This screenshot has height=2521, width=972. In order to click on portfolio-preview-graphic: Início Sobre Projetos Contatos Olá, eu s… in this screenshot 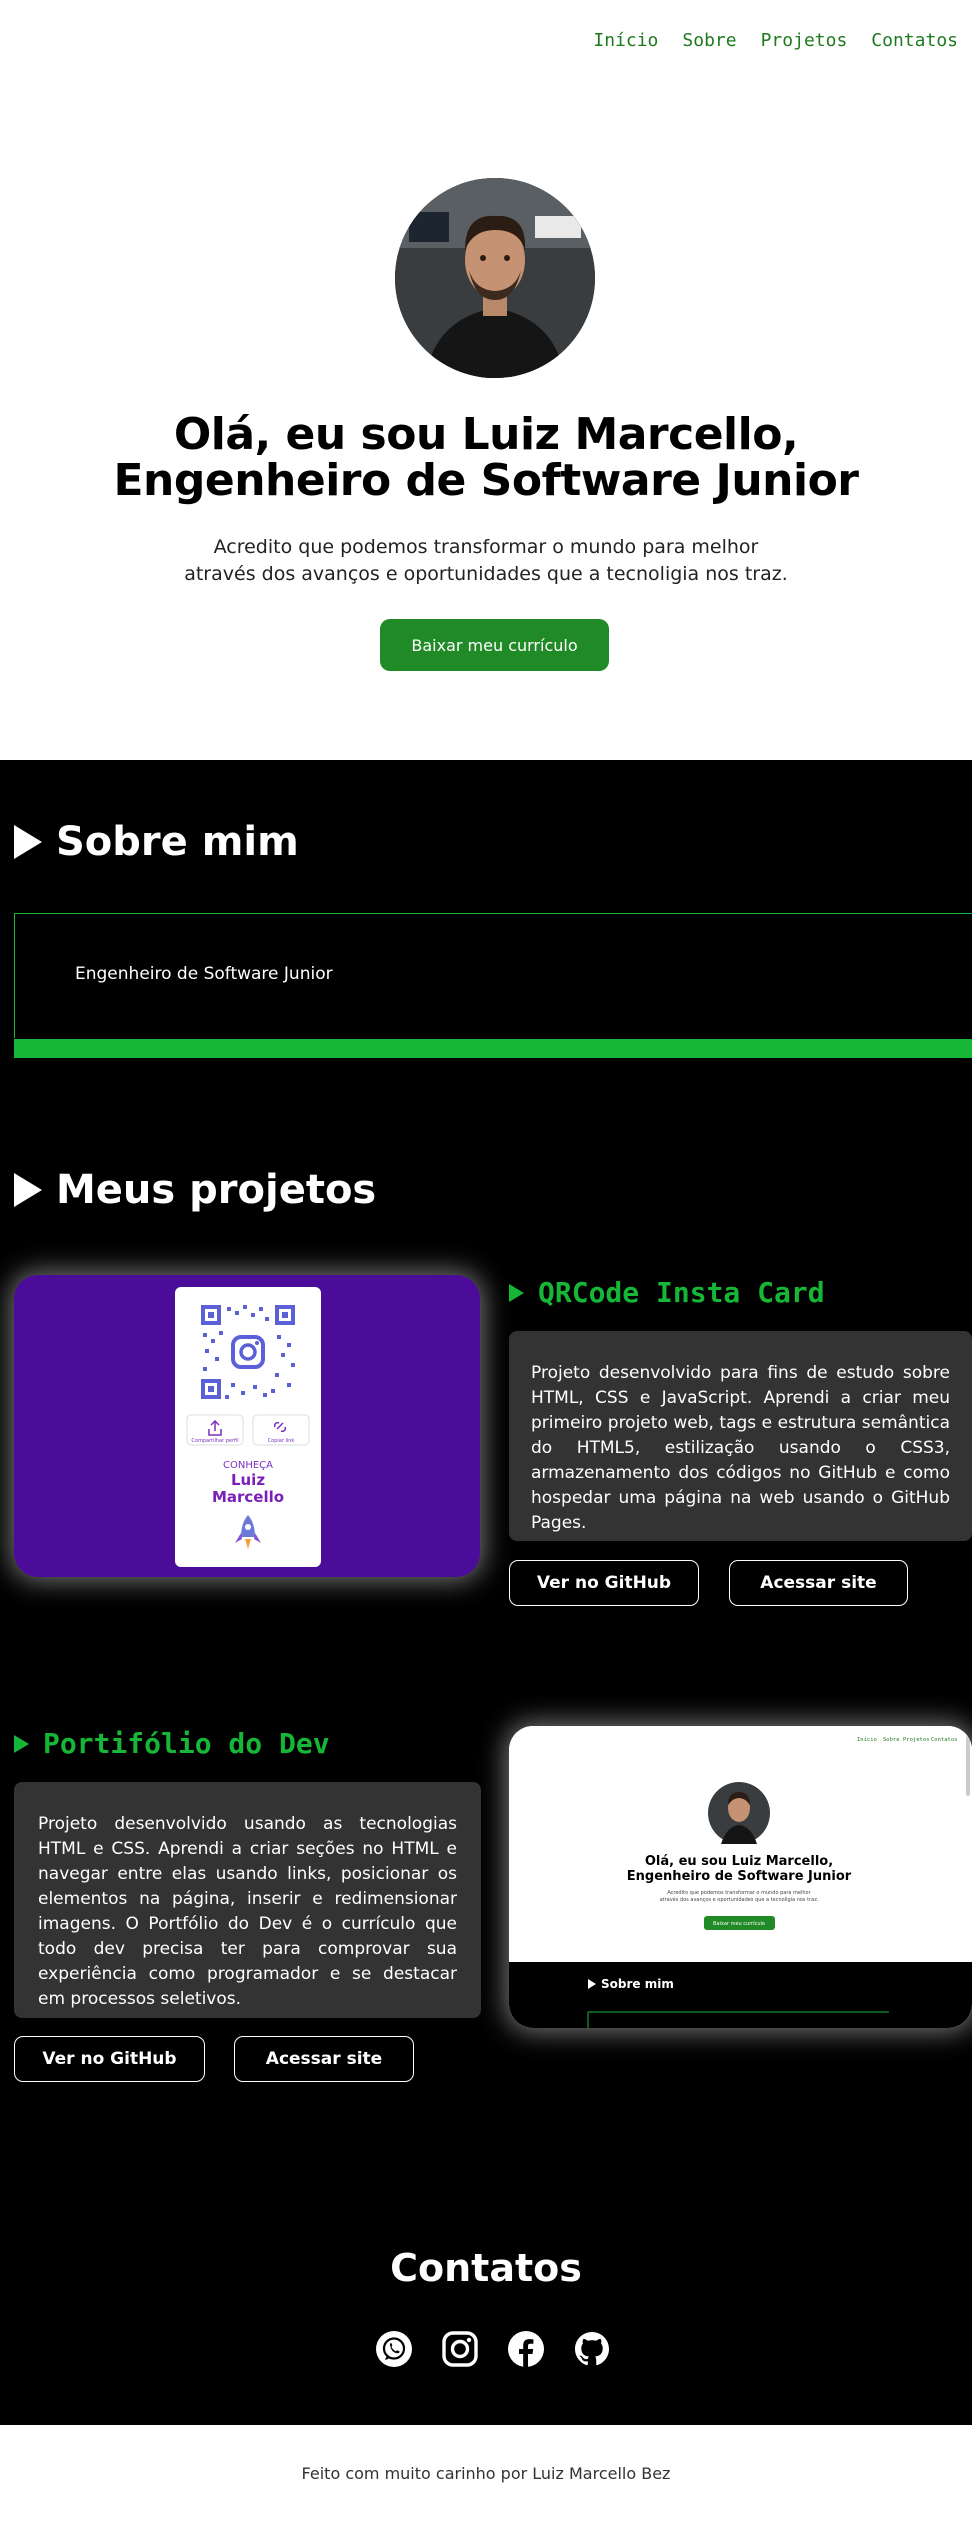, I will do `click(740, 1877)`.